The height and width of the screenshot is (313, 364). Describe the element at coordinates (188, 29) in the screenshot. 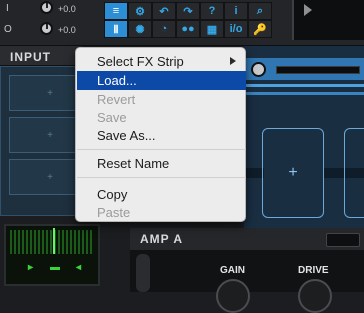

I see `record-icon: ●●` at that location.